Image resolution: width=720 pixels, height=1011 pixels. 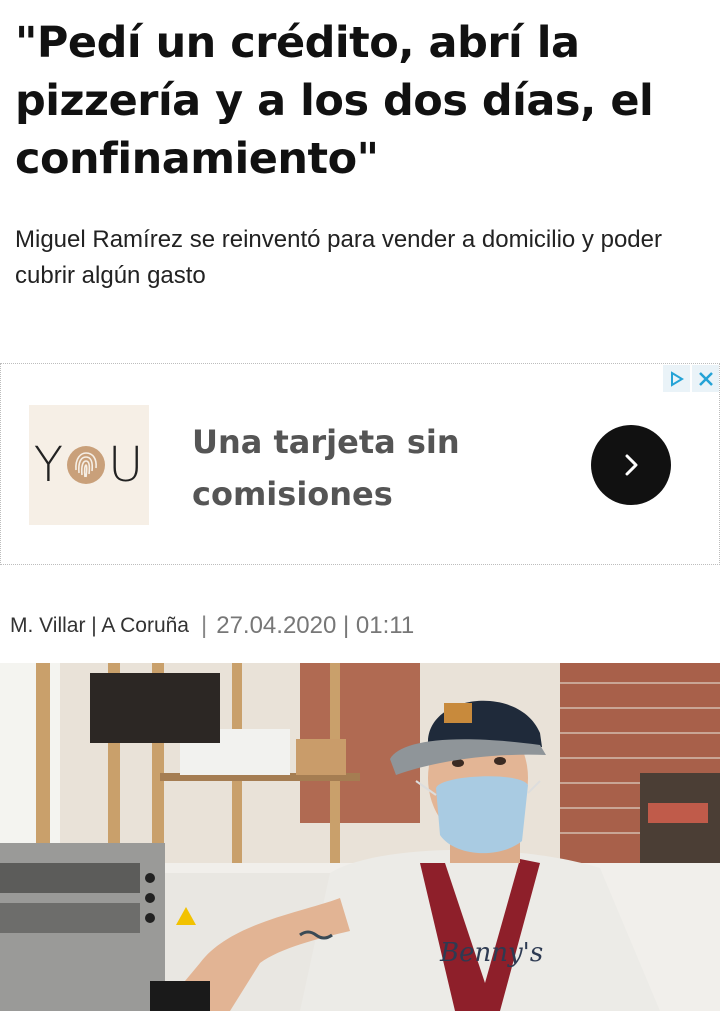 I want to click on fingerprint-icon, so click(x=86, y=465).